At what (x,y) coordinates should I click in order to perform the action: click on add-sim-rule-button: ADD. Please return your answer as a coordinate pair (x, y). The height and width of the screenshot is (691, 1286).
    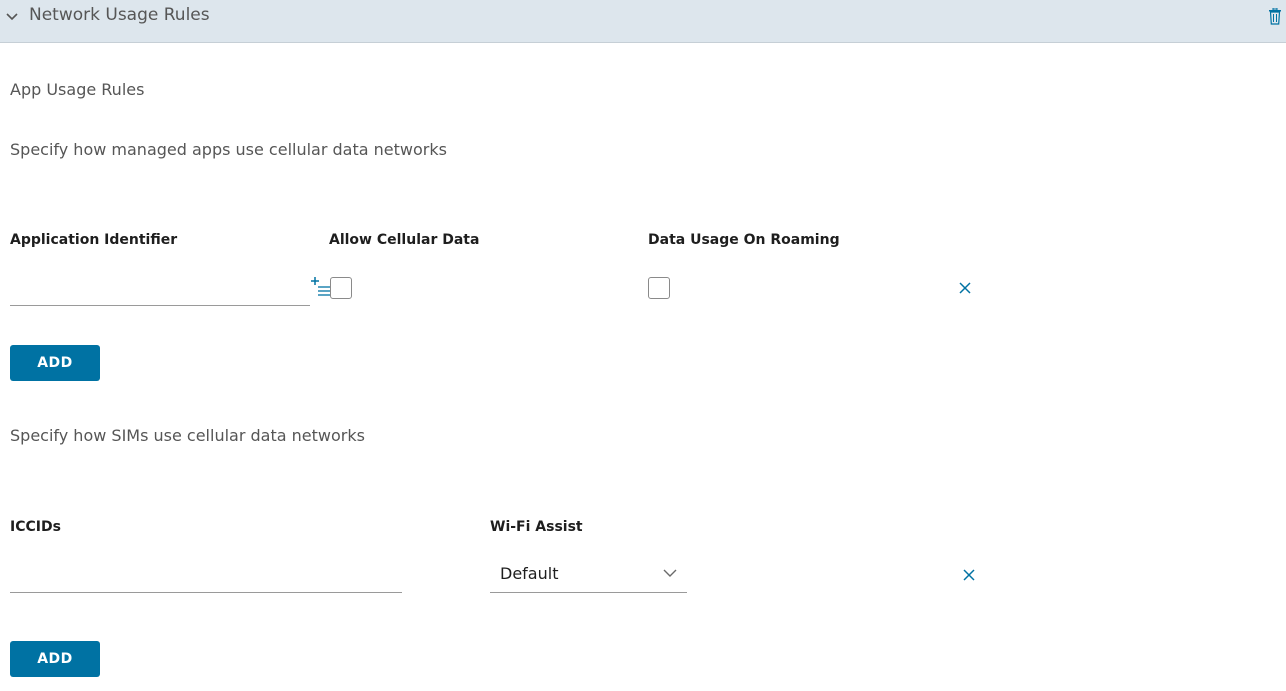
    Looking at the image, I should click on (55, 659).